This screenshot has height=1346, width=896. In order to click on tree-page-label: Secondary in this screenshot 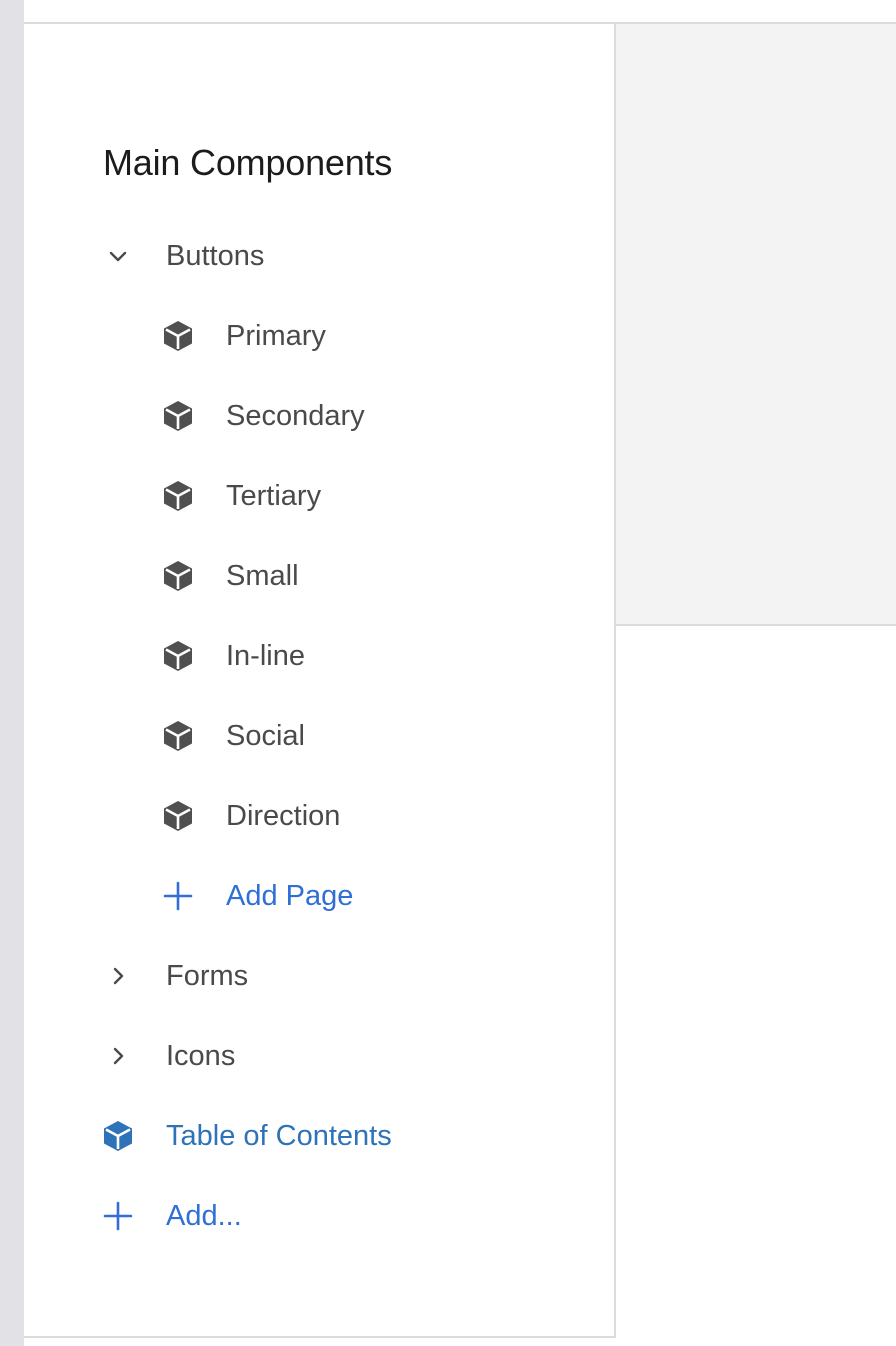, I will do `click(295, 415)`.